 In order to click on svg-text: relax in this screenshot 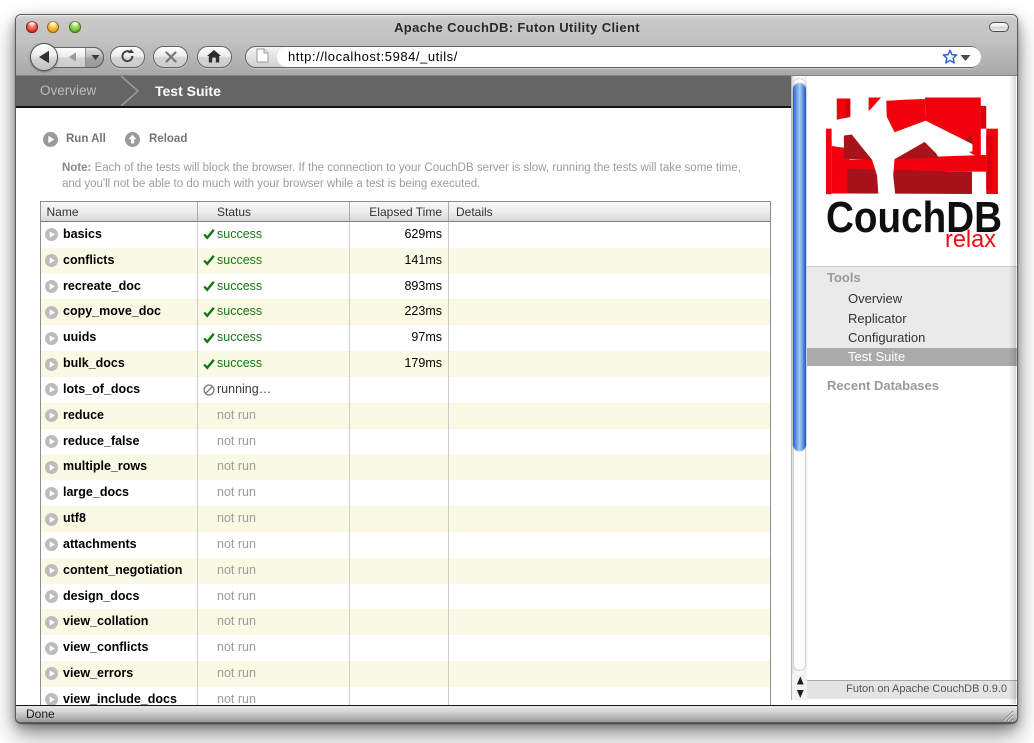, I will do `click(970, 239)`.